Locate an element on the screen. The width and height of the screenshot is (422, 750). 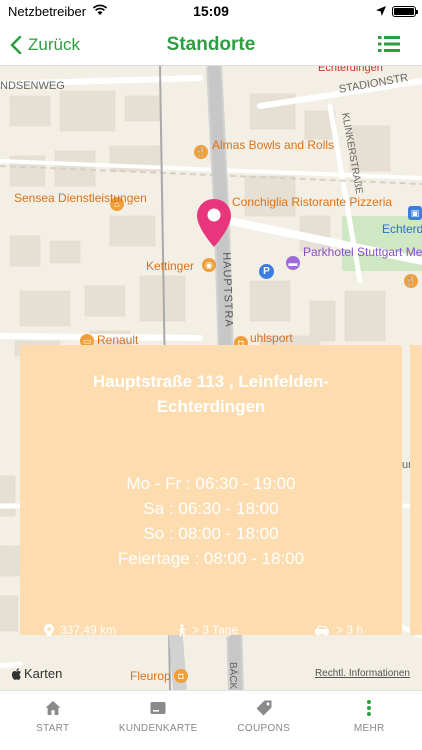
tab-mehr-label: MEHR is located at coordinates (369, 728).